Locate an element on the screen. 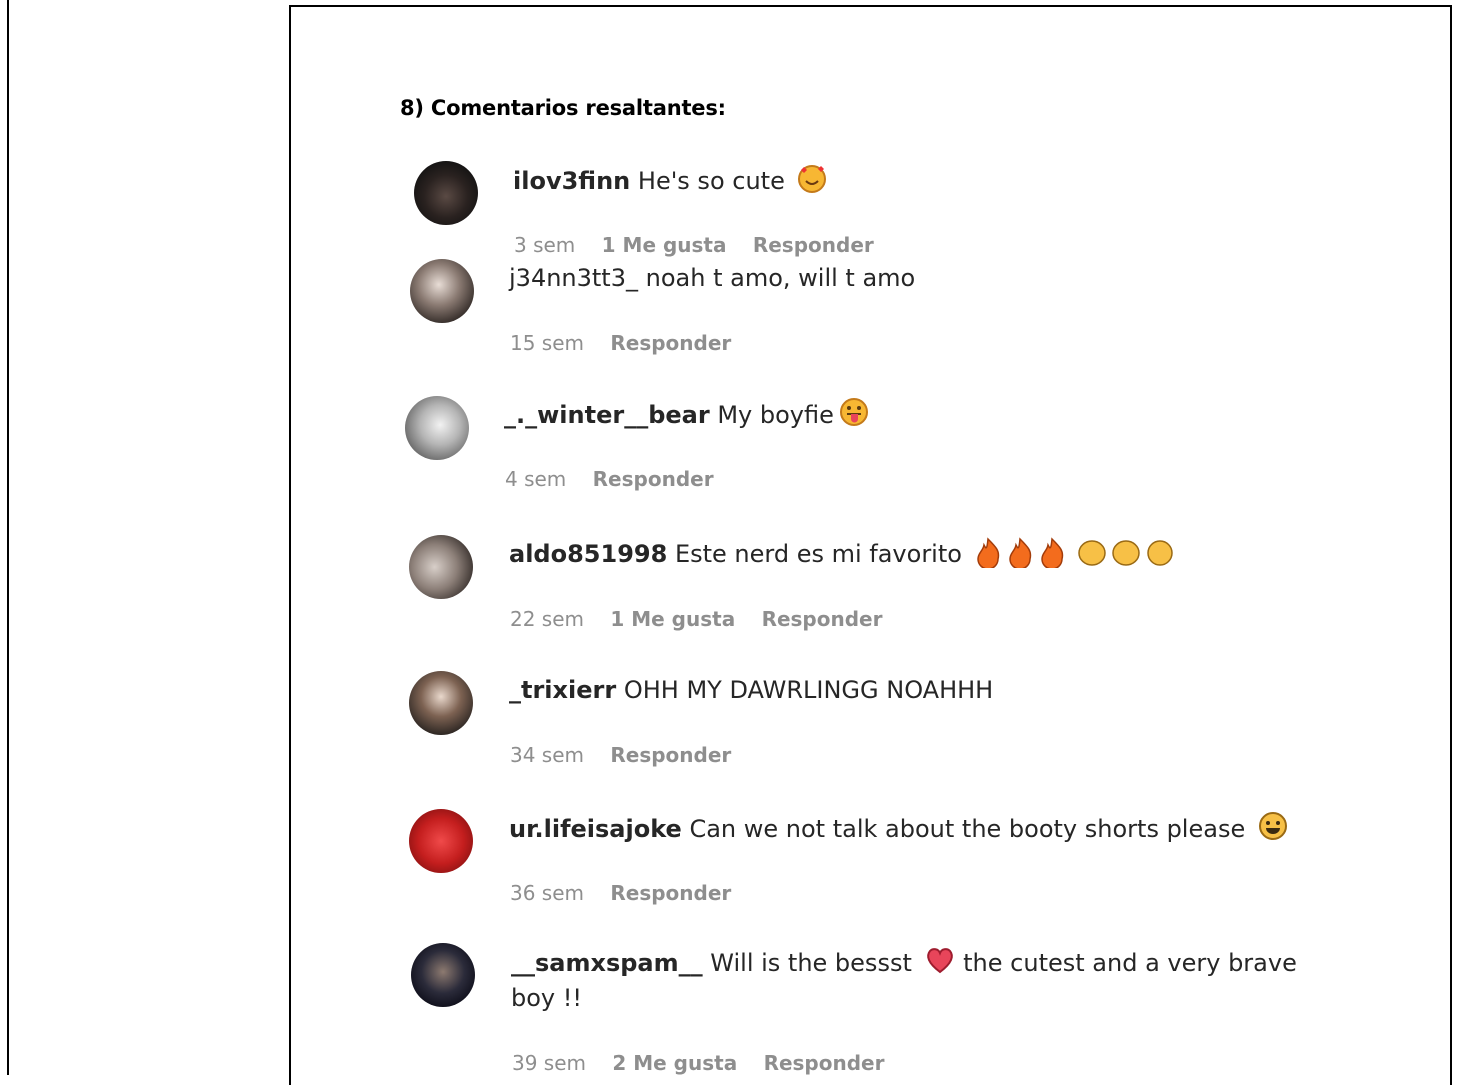  comment-body: Este nerd es mi favorito is located at coordinates (818, 554).